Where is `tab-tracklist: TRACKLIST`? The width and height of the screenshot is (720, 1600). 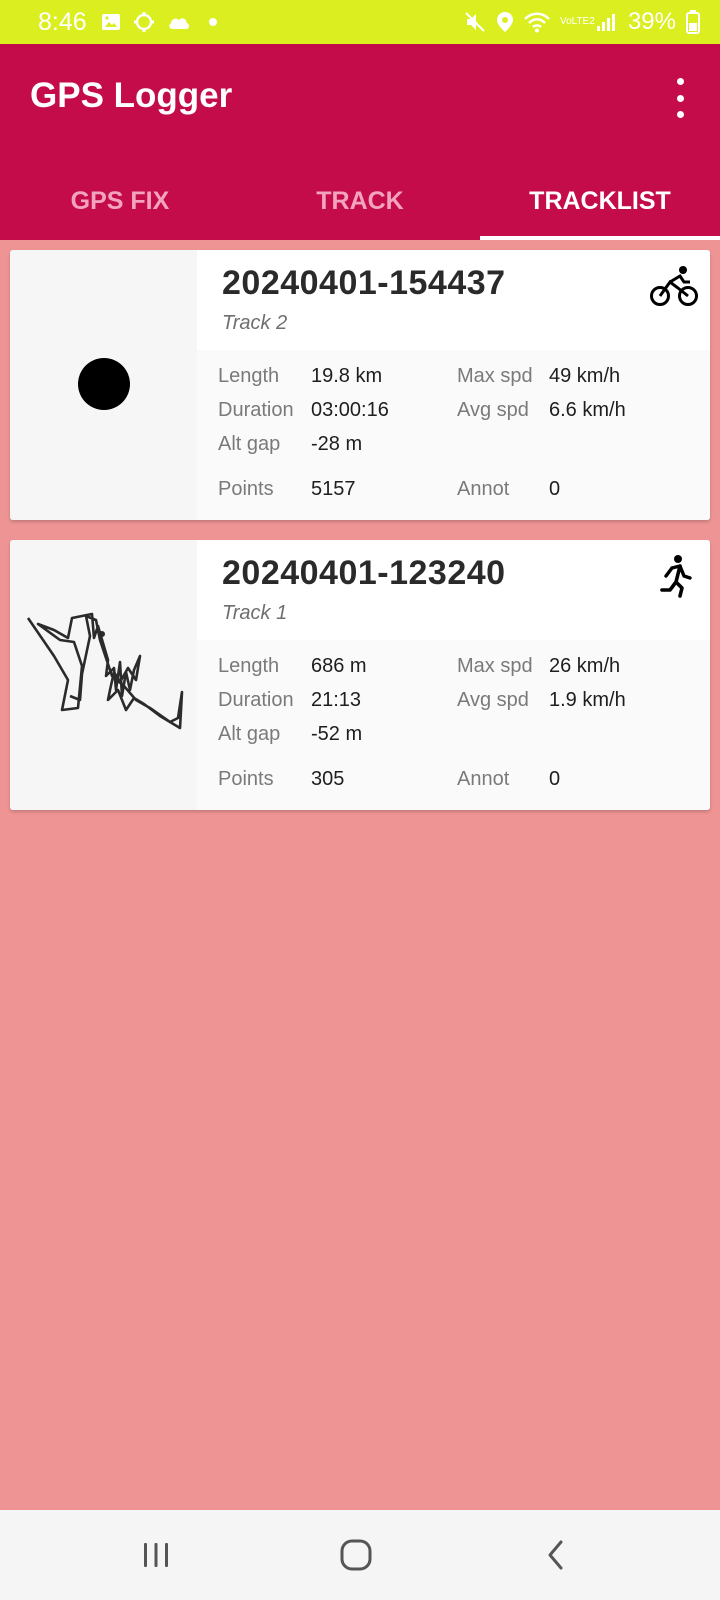
tab-tracklist: TRACKLIST is located at coordinates (600, 201).